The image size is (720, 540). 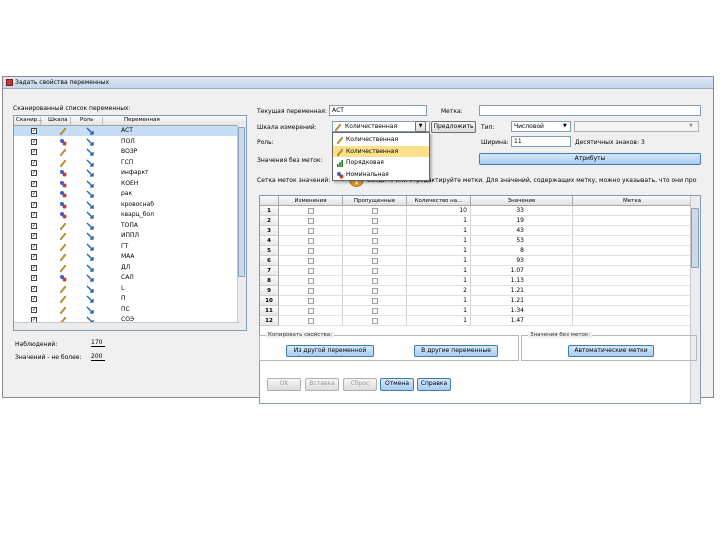 What do you see at coordinates (126, 289) in the screenshot?
I see `variable-row: ✓ L` at bounding box center [126, 289].